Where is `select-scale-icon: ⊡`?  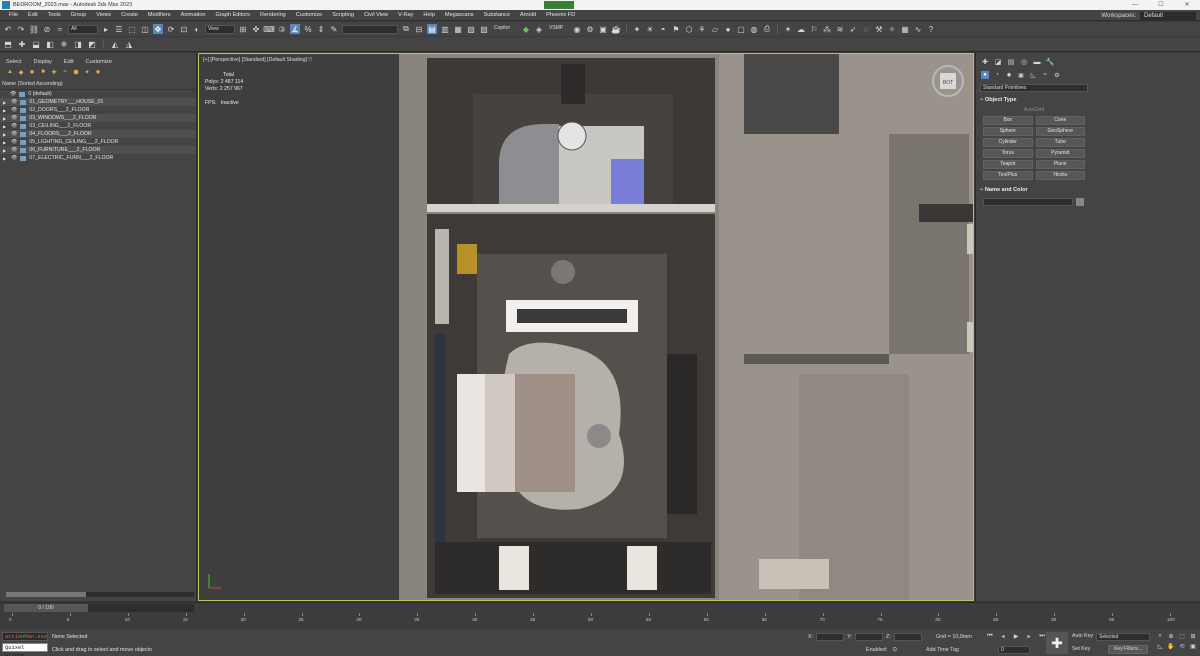
select-scale-icon: ⊡ is located at coordinates (184, 29).